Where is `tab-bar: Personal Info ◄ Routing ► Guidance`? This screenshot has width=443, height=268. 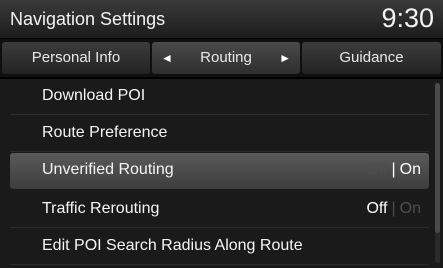
tab-bar: Personal Info ◄ Routing ► Guidance is located at coordinates (221, 59).